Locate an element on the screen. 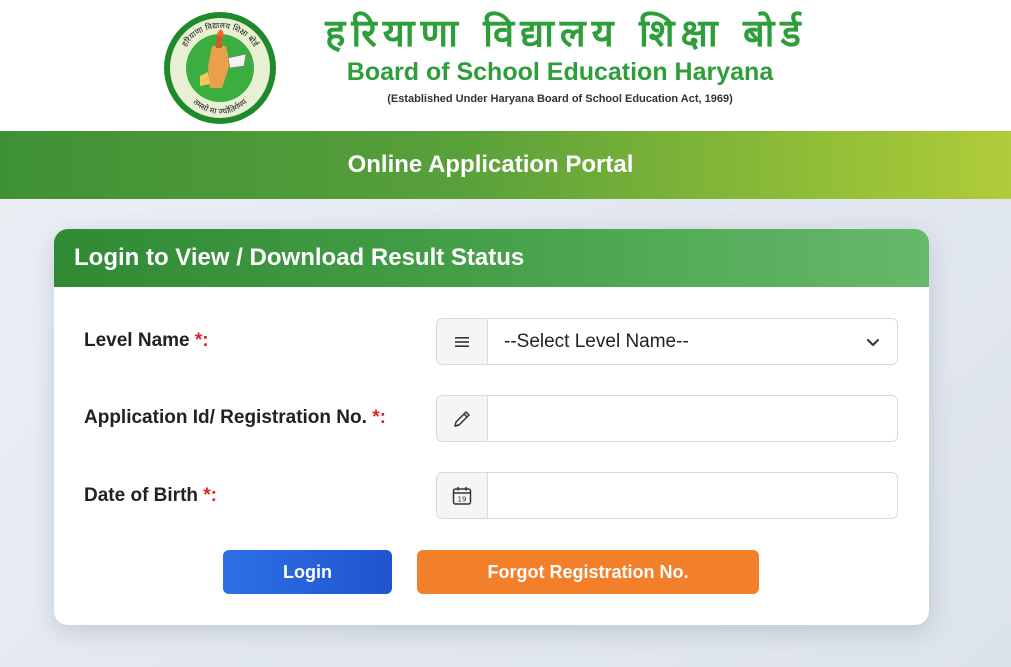 The image size is (1011, 667). calendar-icon: 19 is located at coordinates (462, 495).